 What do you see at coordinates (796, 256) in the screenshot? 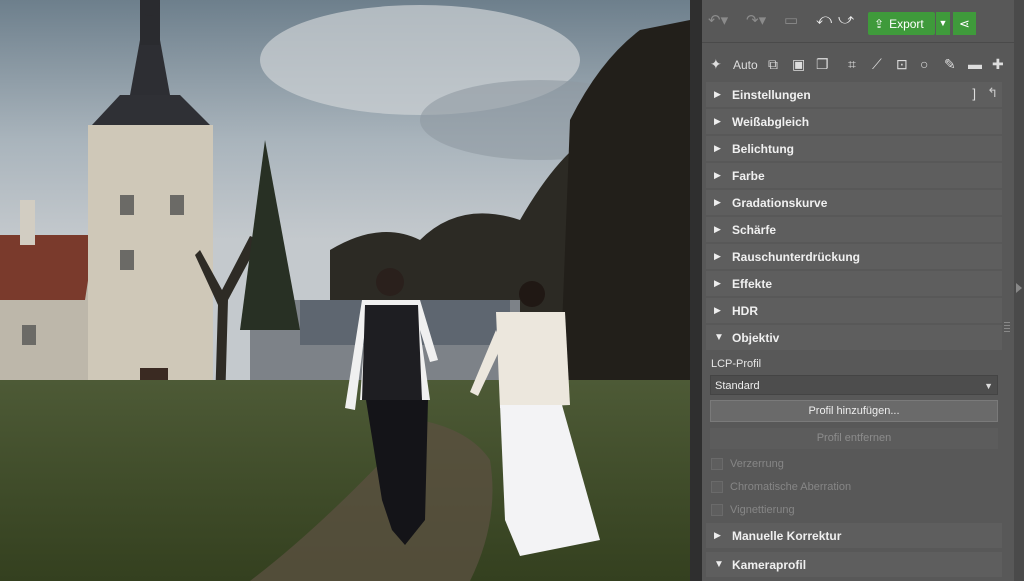
I see `section-label: Rauschunterdrückung` at bounding box center [796, 256].